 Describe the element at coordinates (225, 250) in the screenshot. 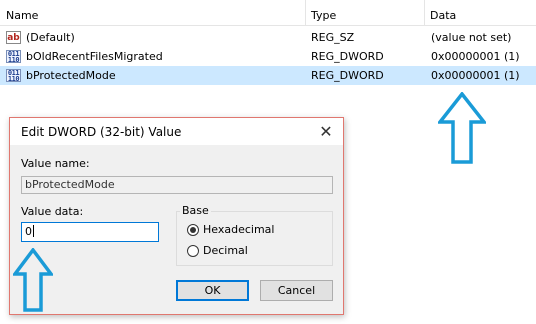

I see `radio-decimal-label: Decimal` at that location.